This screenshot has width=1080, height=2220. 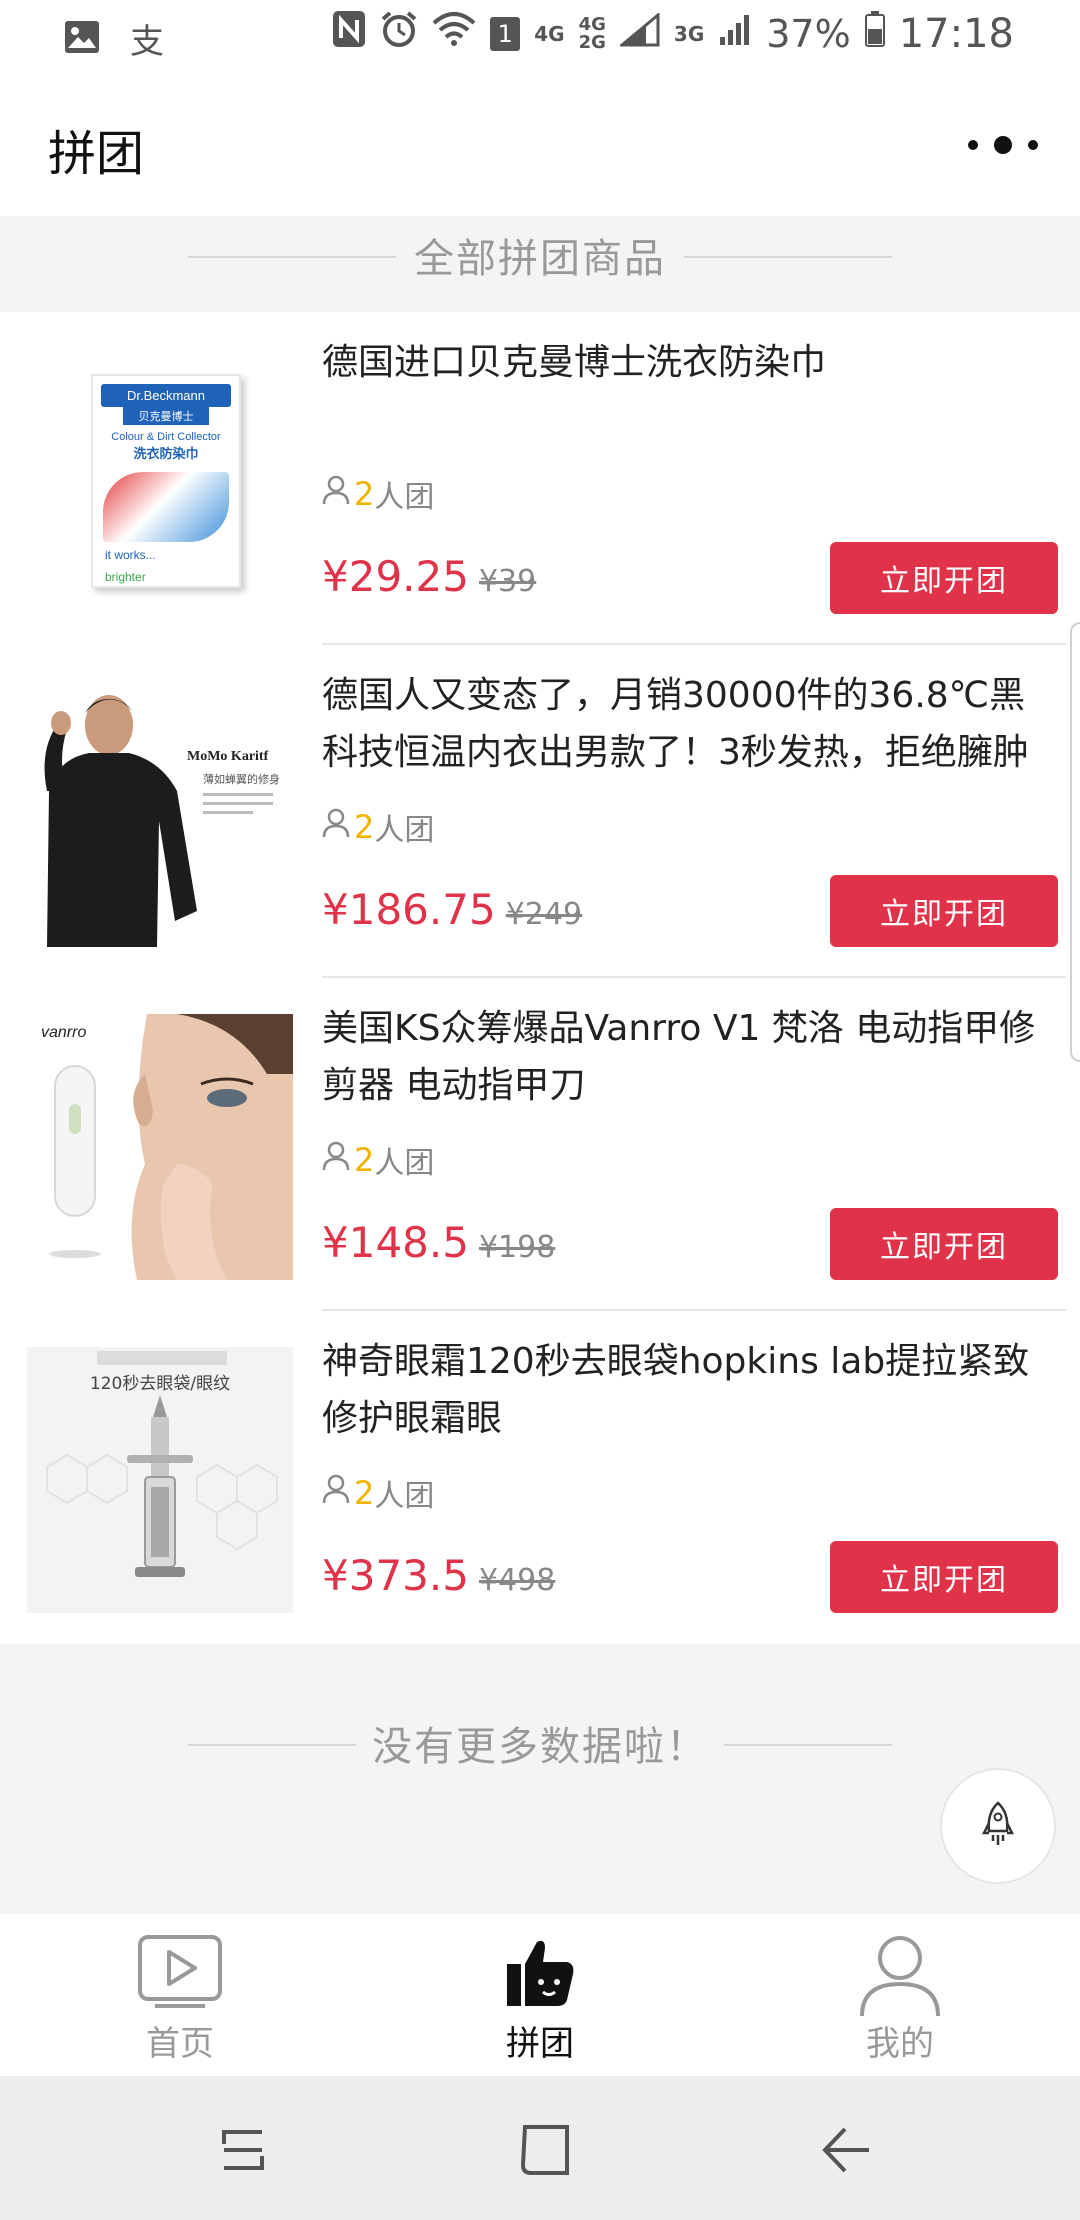 I want to click on network-2g-bottom: 2G, so click(x=592, y=42).